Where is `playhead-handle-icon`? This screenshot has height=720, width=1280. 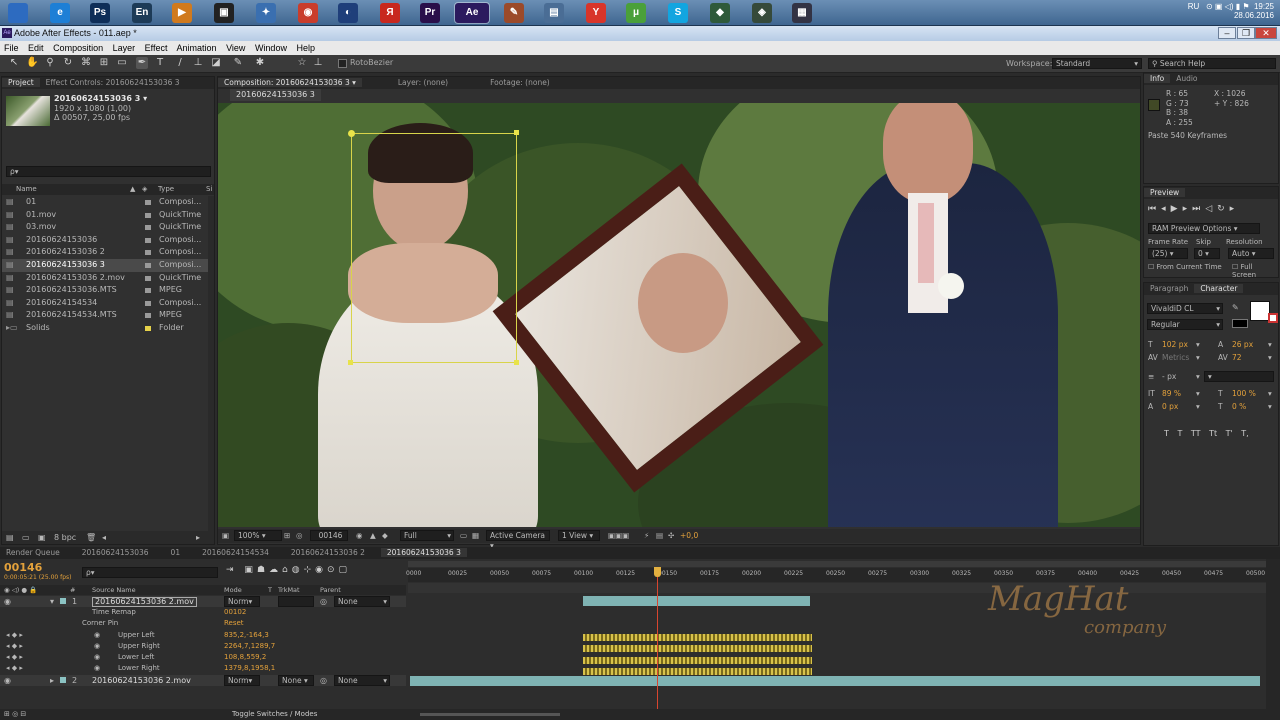
playhead-handle-icon is located at coordinates (658, 572).